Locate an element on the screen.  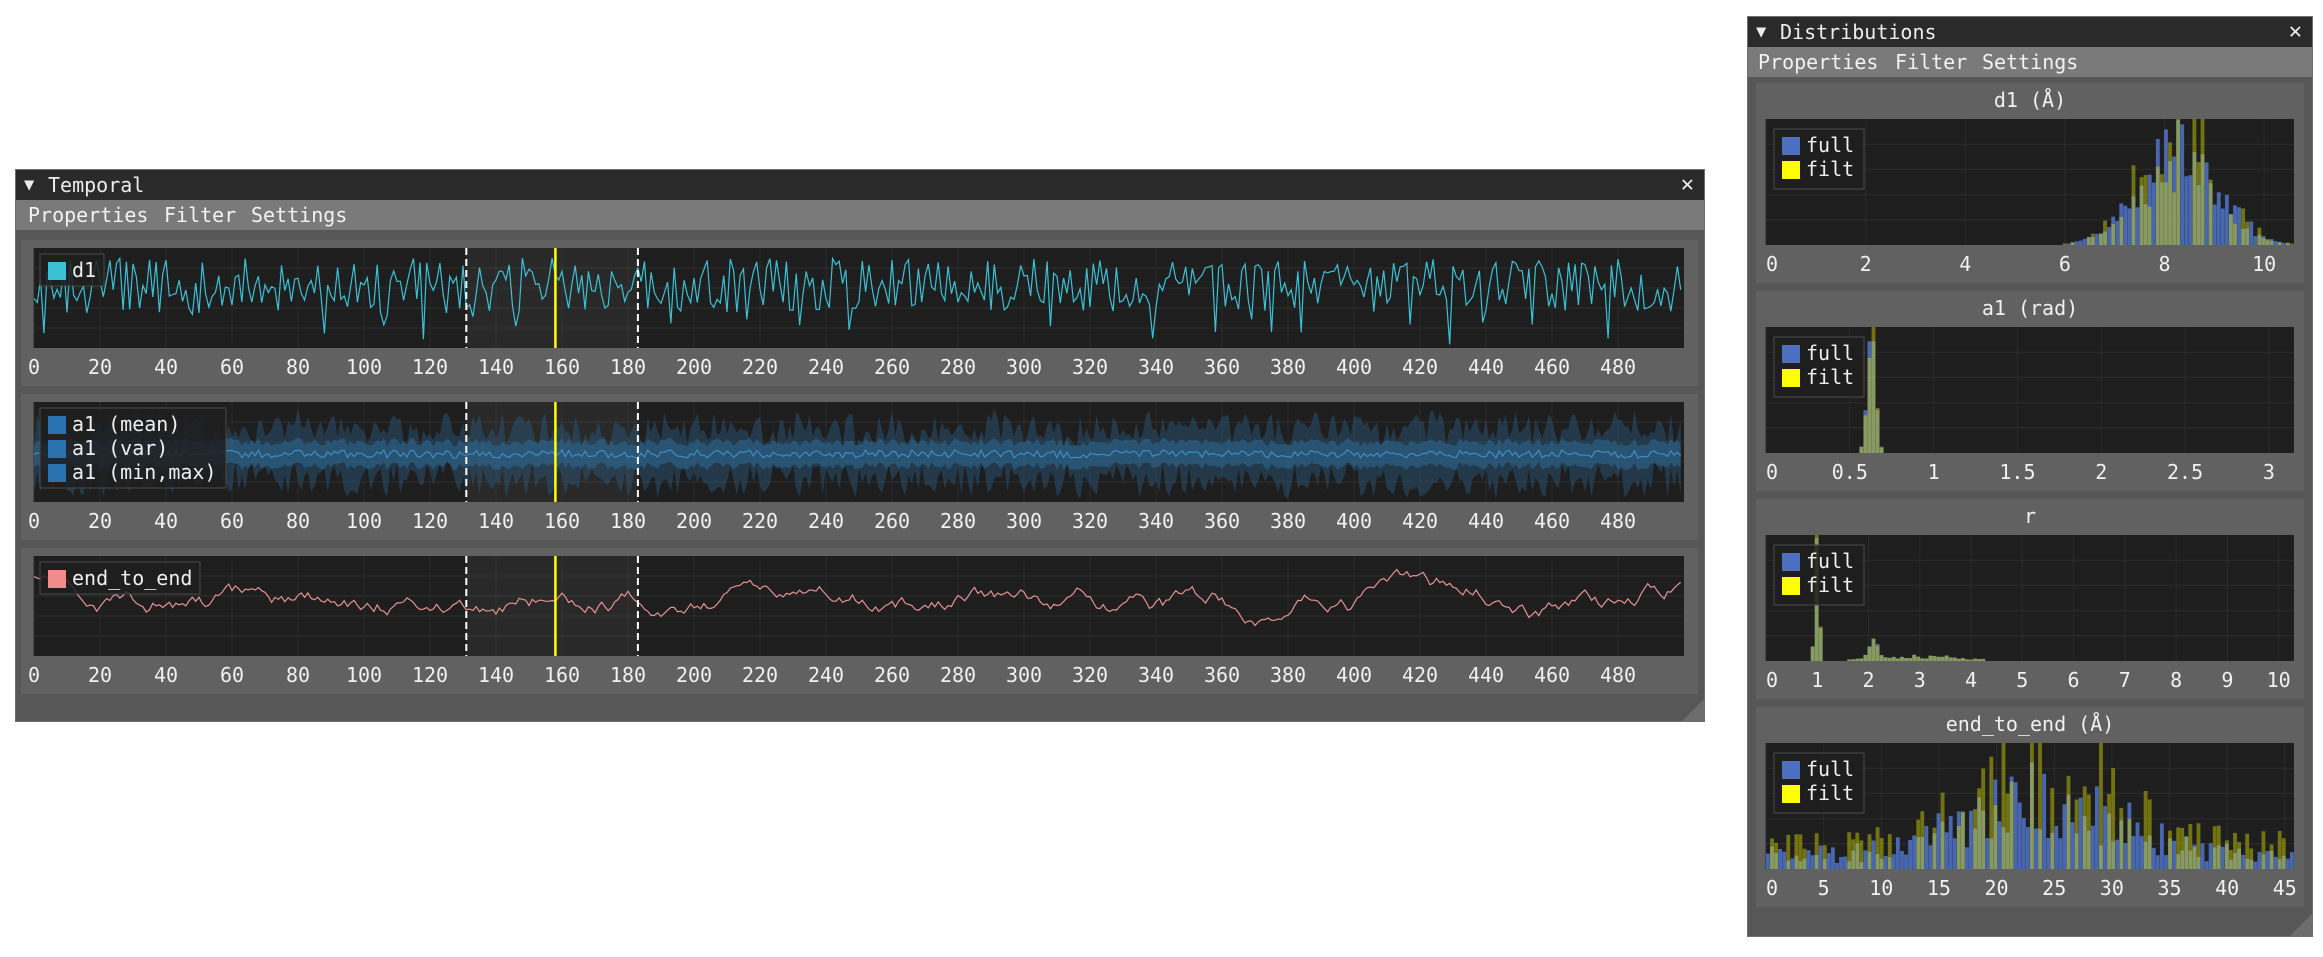
temporal-titlebar: ▼ Temporal ✕ is located at coordinates (860, 185).